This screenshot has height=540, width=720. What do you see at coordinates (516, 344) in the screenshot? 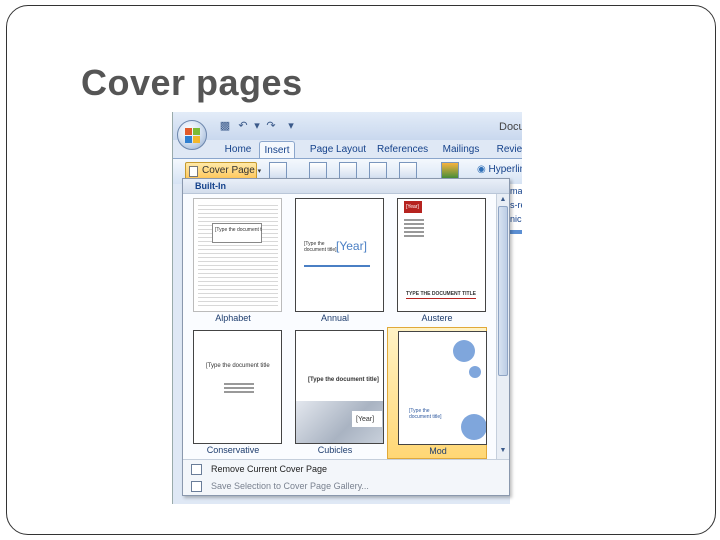
I see `right-strip: mark s-refe nics` at bounding box center [516, 344].